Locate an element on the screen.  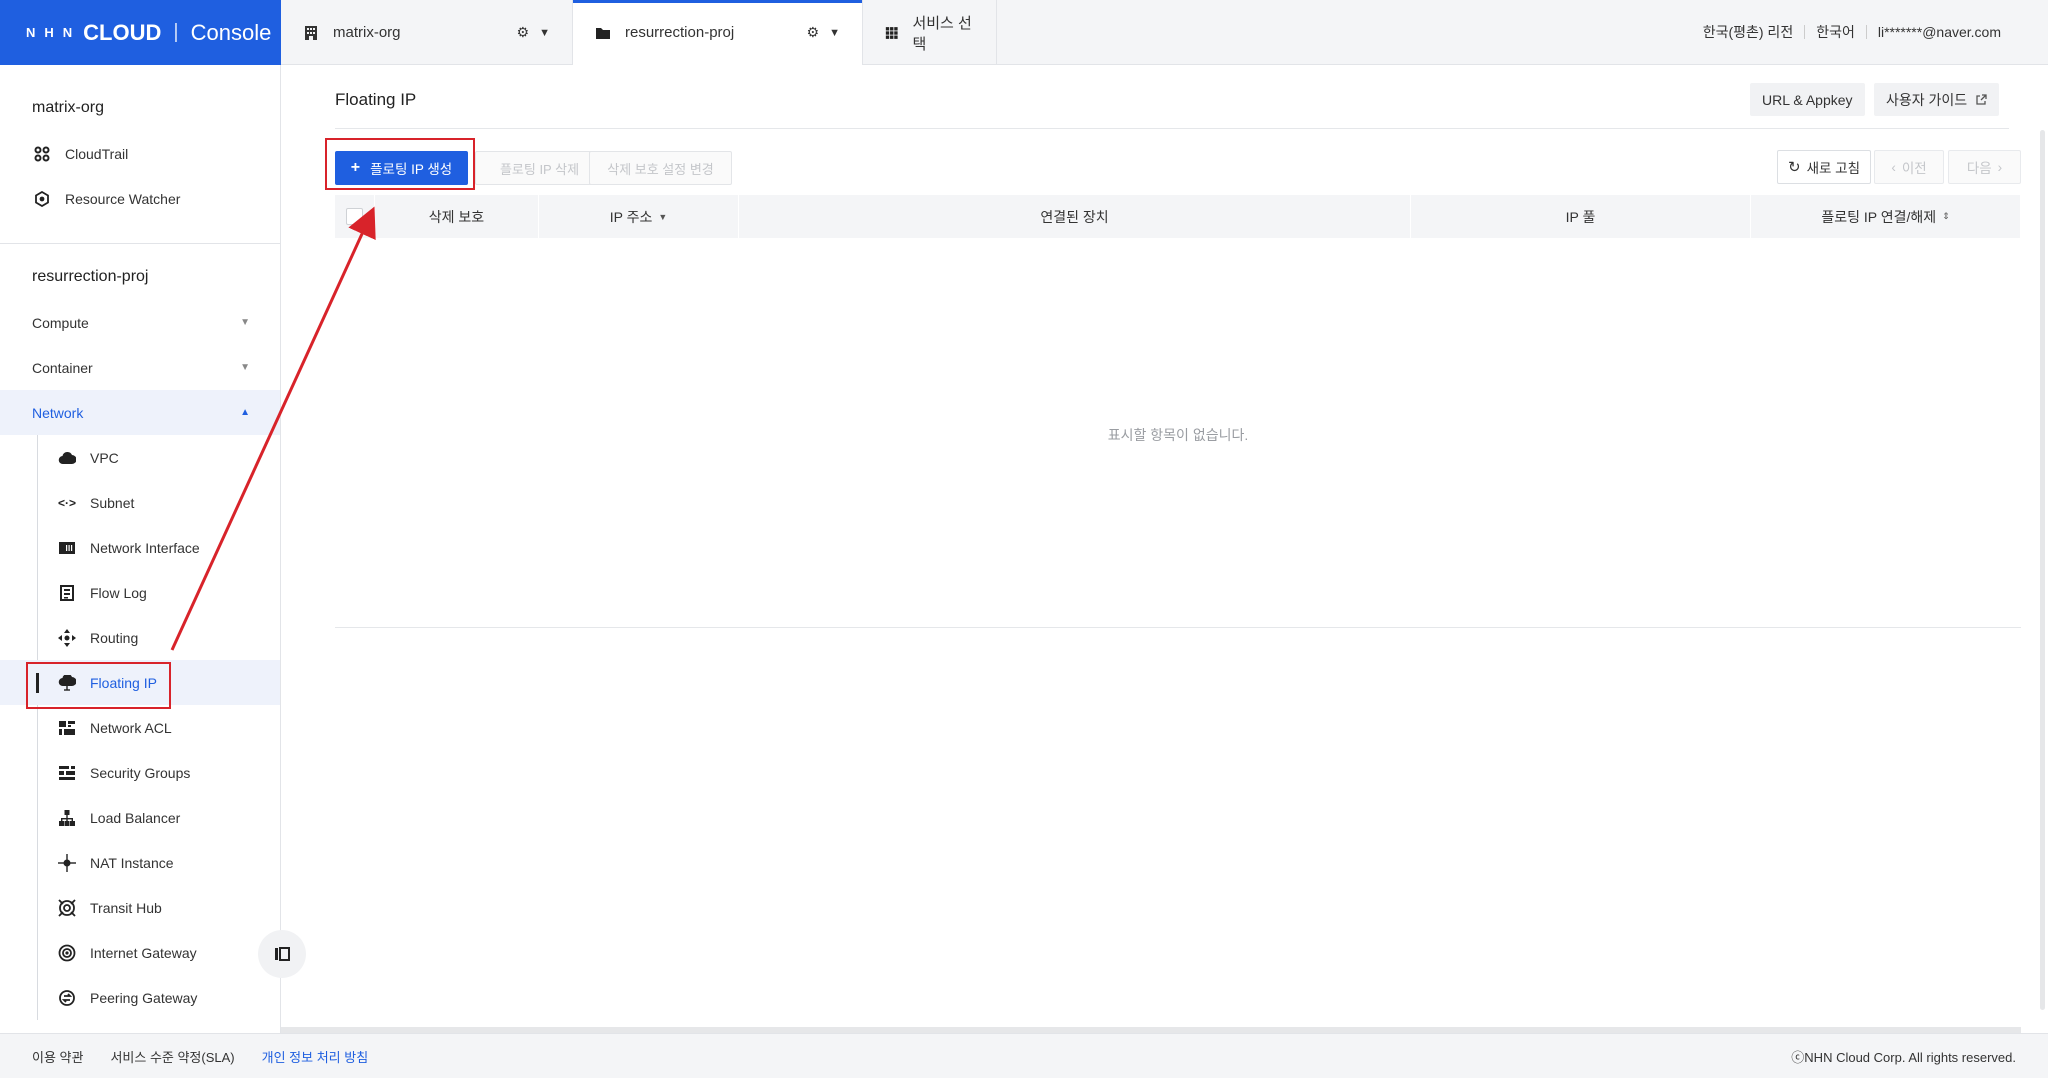
sidebar-item-security-groups: Security Groups is located at coordinates (140, 772).